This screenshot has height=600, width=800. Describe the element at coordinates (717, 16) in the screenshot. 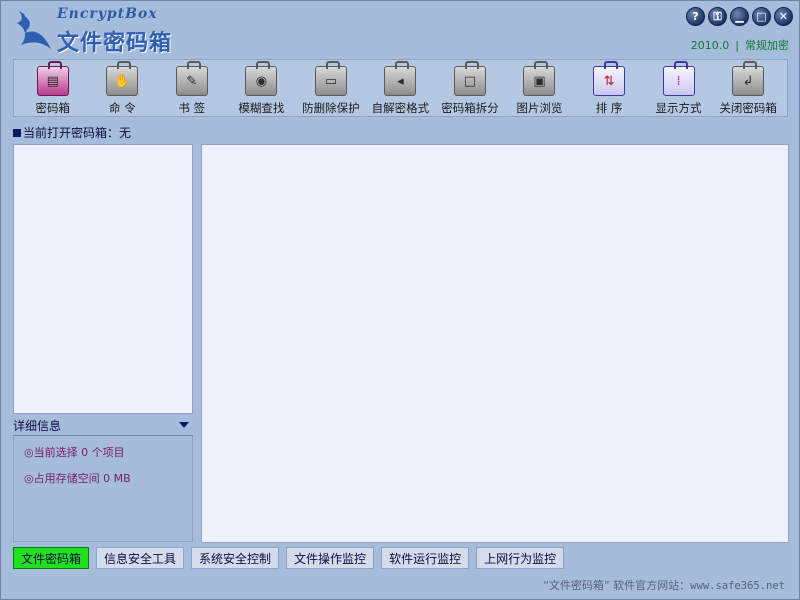

I see `key-icon: ⚿` at that location.